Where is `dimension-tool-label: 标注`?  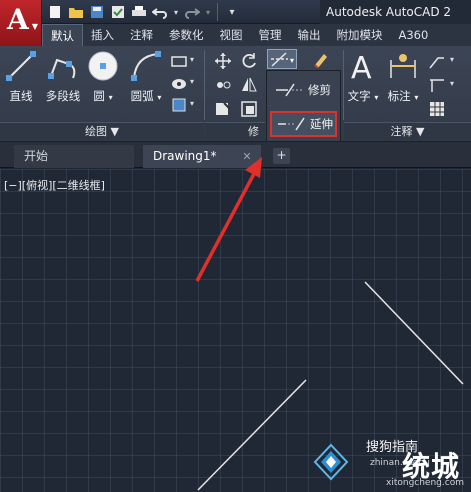
dimension-tool-label: 标注 is located at coordinates (399, 96).